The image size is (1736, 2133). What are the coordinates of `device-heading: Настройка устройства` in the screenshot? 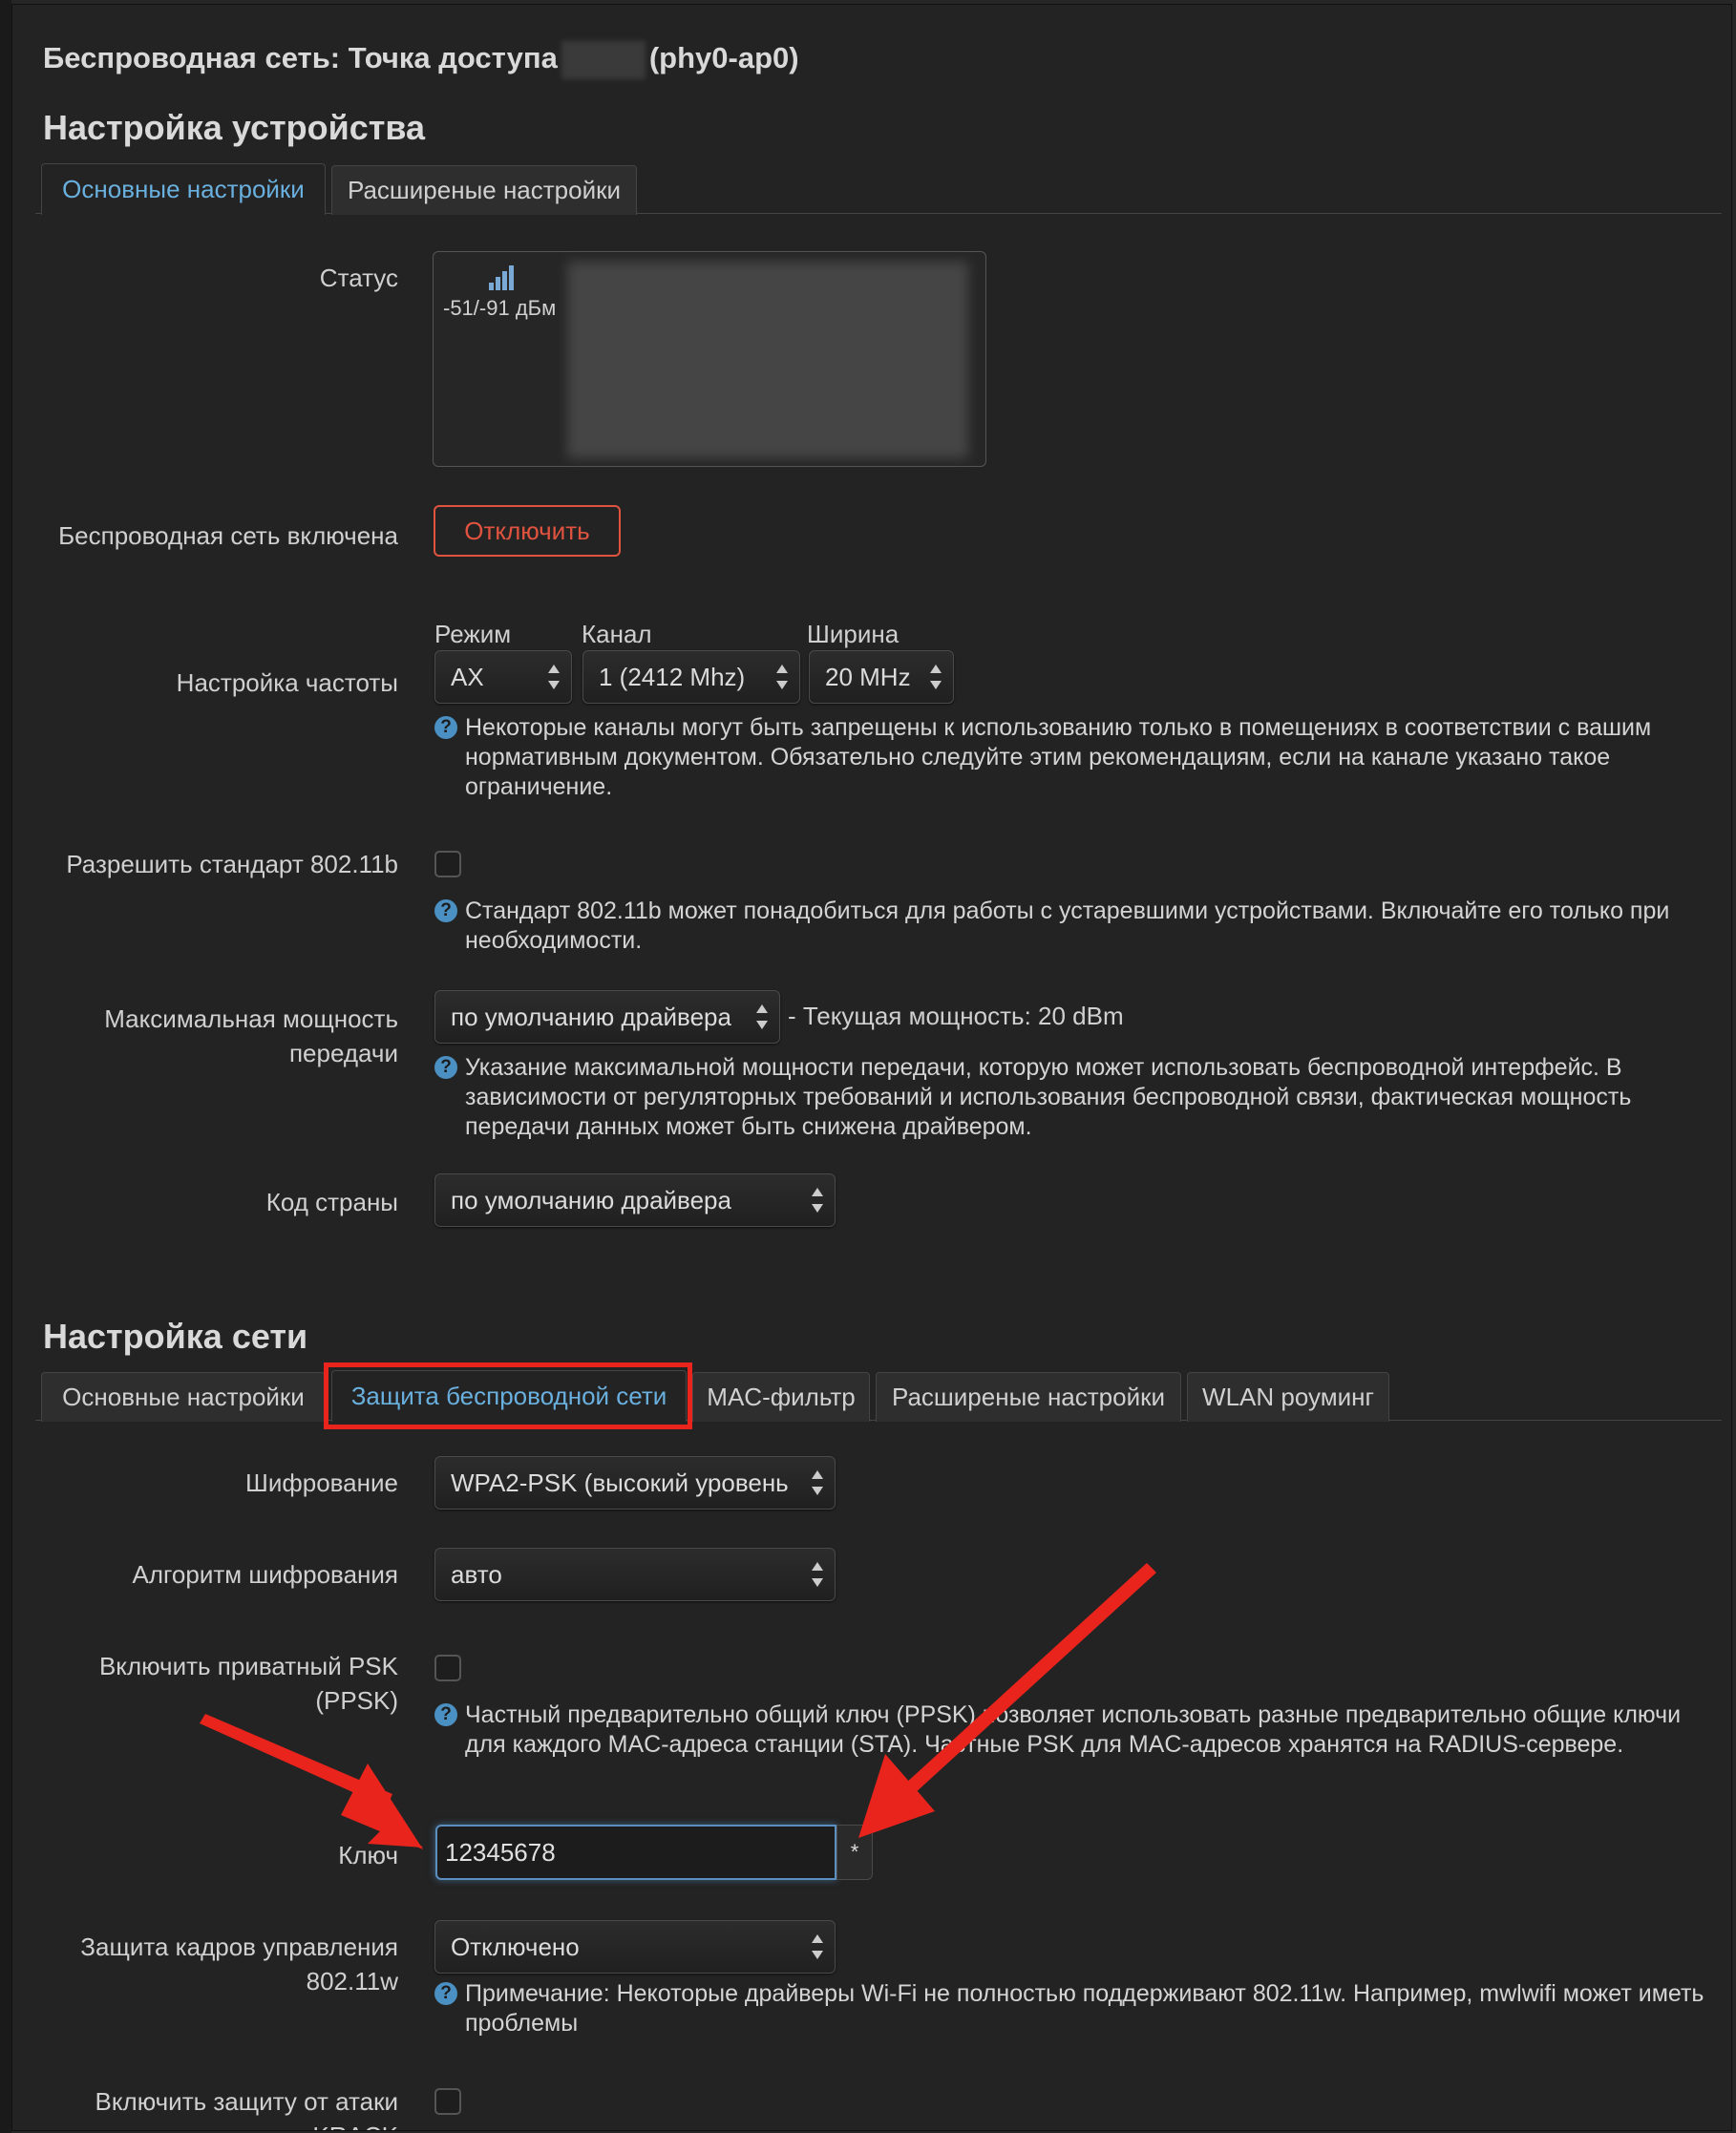 It's located at (234, 127).